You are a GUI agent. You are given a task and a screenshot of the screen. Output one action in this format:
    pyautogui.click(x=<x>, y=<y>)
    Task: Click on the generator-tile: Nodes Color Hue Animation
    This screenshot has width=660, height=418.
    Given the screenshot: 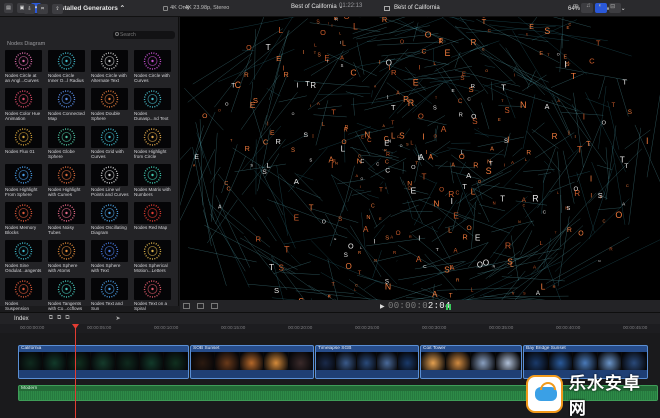 What is the action you would take?
    pyautogui.click(x=25, y=106)
    